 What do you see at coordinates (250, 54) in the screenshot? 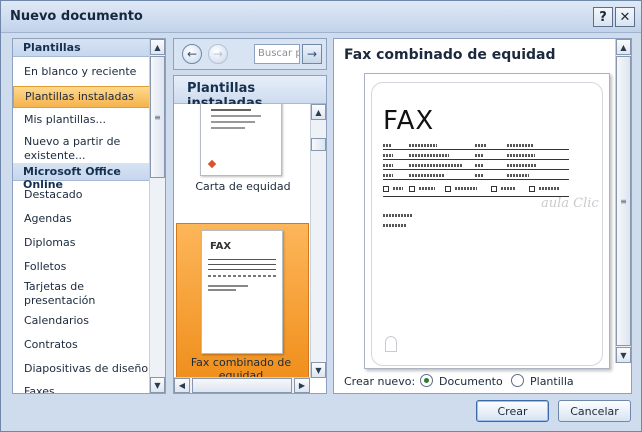
I see `navigation-bar: ← → Buscar p →` at bounding box center [250, 54].